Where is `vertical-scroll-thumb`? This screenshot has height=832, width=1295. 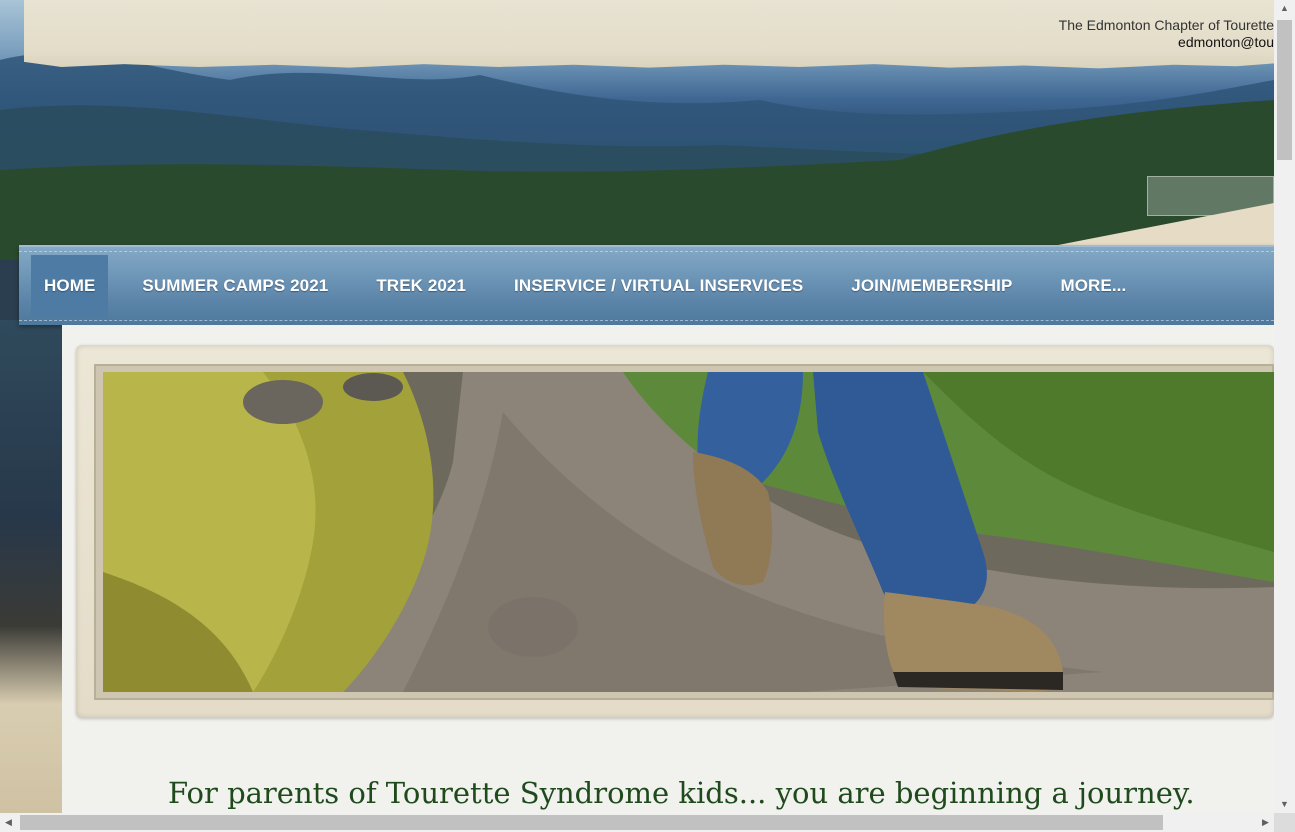
vertical-scroll-thumb is located at coordinates (1284, 90).